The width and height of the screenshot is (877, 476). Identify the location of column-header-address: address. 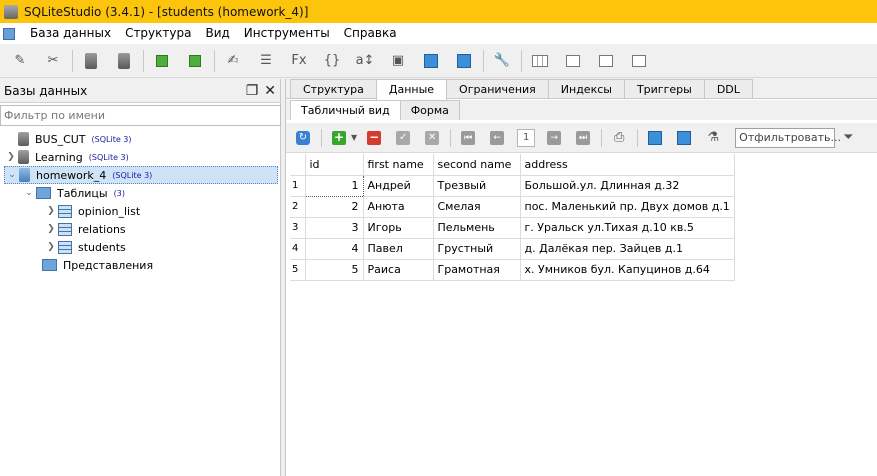
(627, 165).